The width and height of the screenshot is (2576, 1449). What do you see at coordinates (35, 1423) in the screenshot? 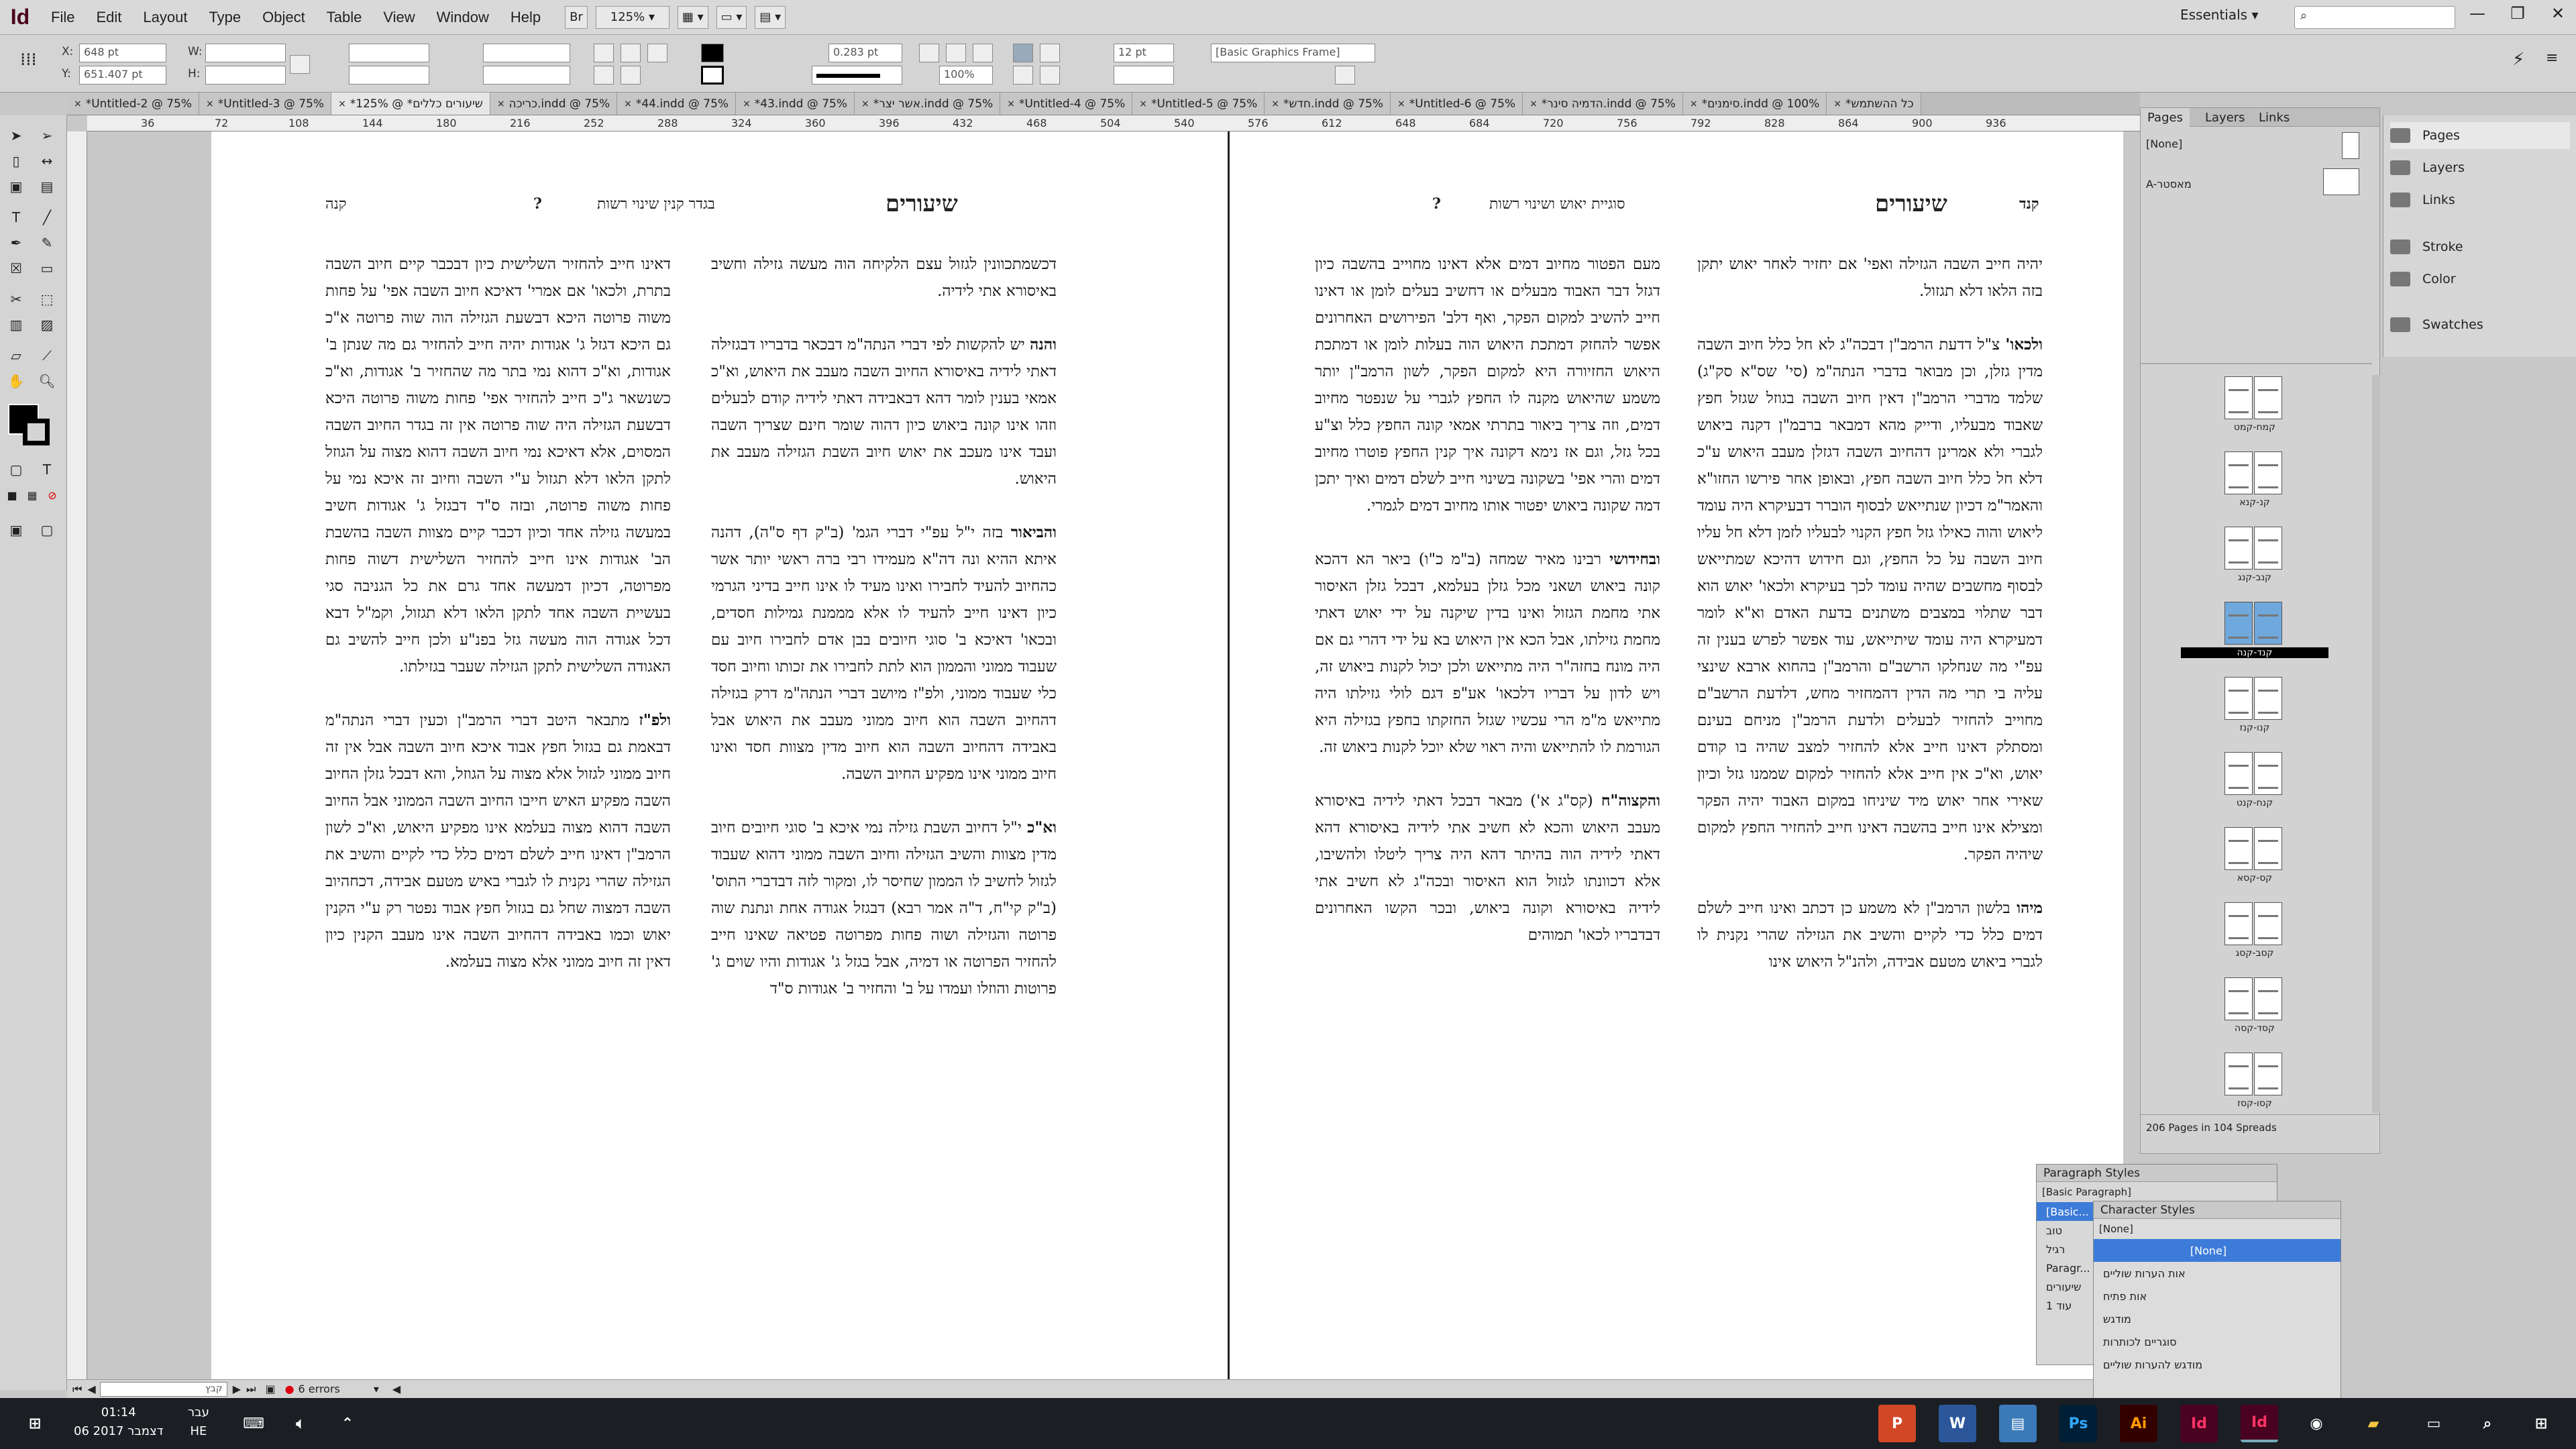
I see `start-button-icon: ⊞` at bounding box center [35, 1423].